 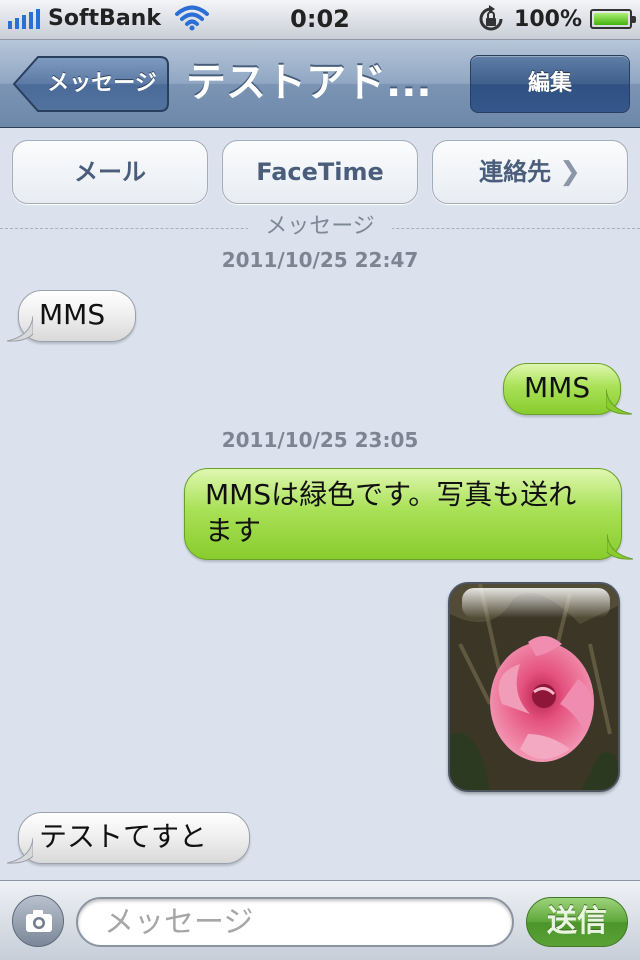 I want to click on outgoing-message-bubble: MMS, so click(x=567, y=389).